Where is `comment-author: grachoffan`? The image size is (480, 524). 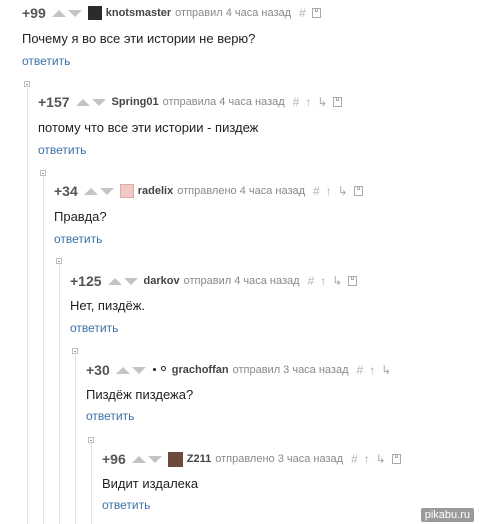 comment-author: grachoffan is located at coordinates (200, 370).